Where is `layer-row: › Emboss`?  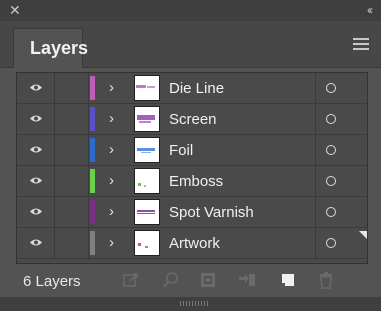
layer-row: › Emboss is located at coordinates (192, 181).